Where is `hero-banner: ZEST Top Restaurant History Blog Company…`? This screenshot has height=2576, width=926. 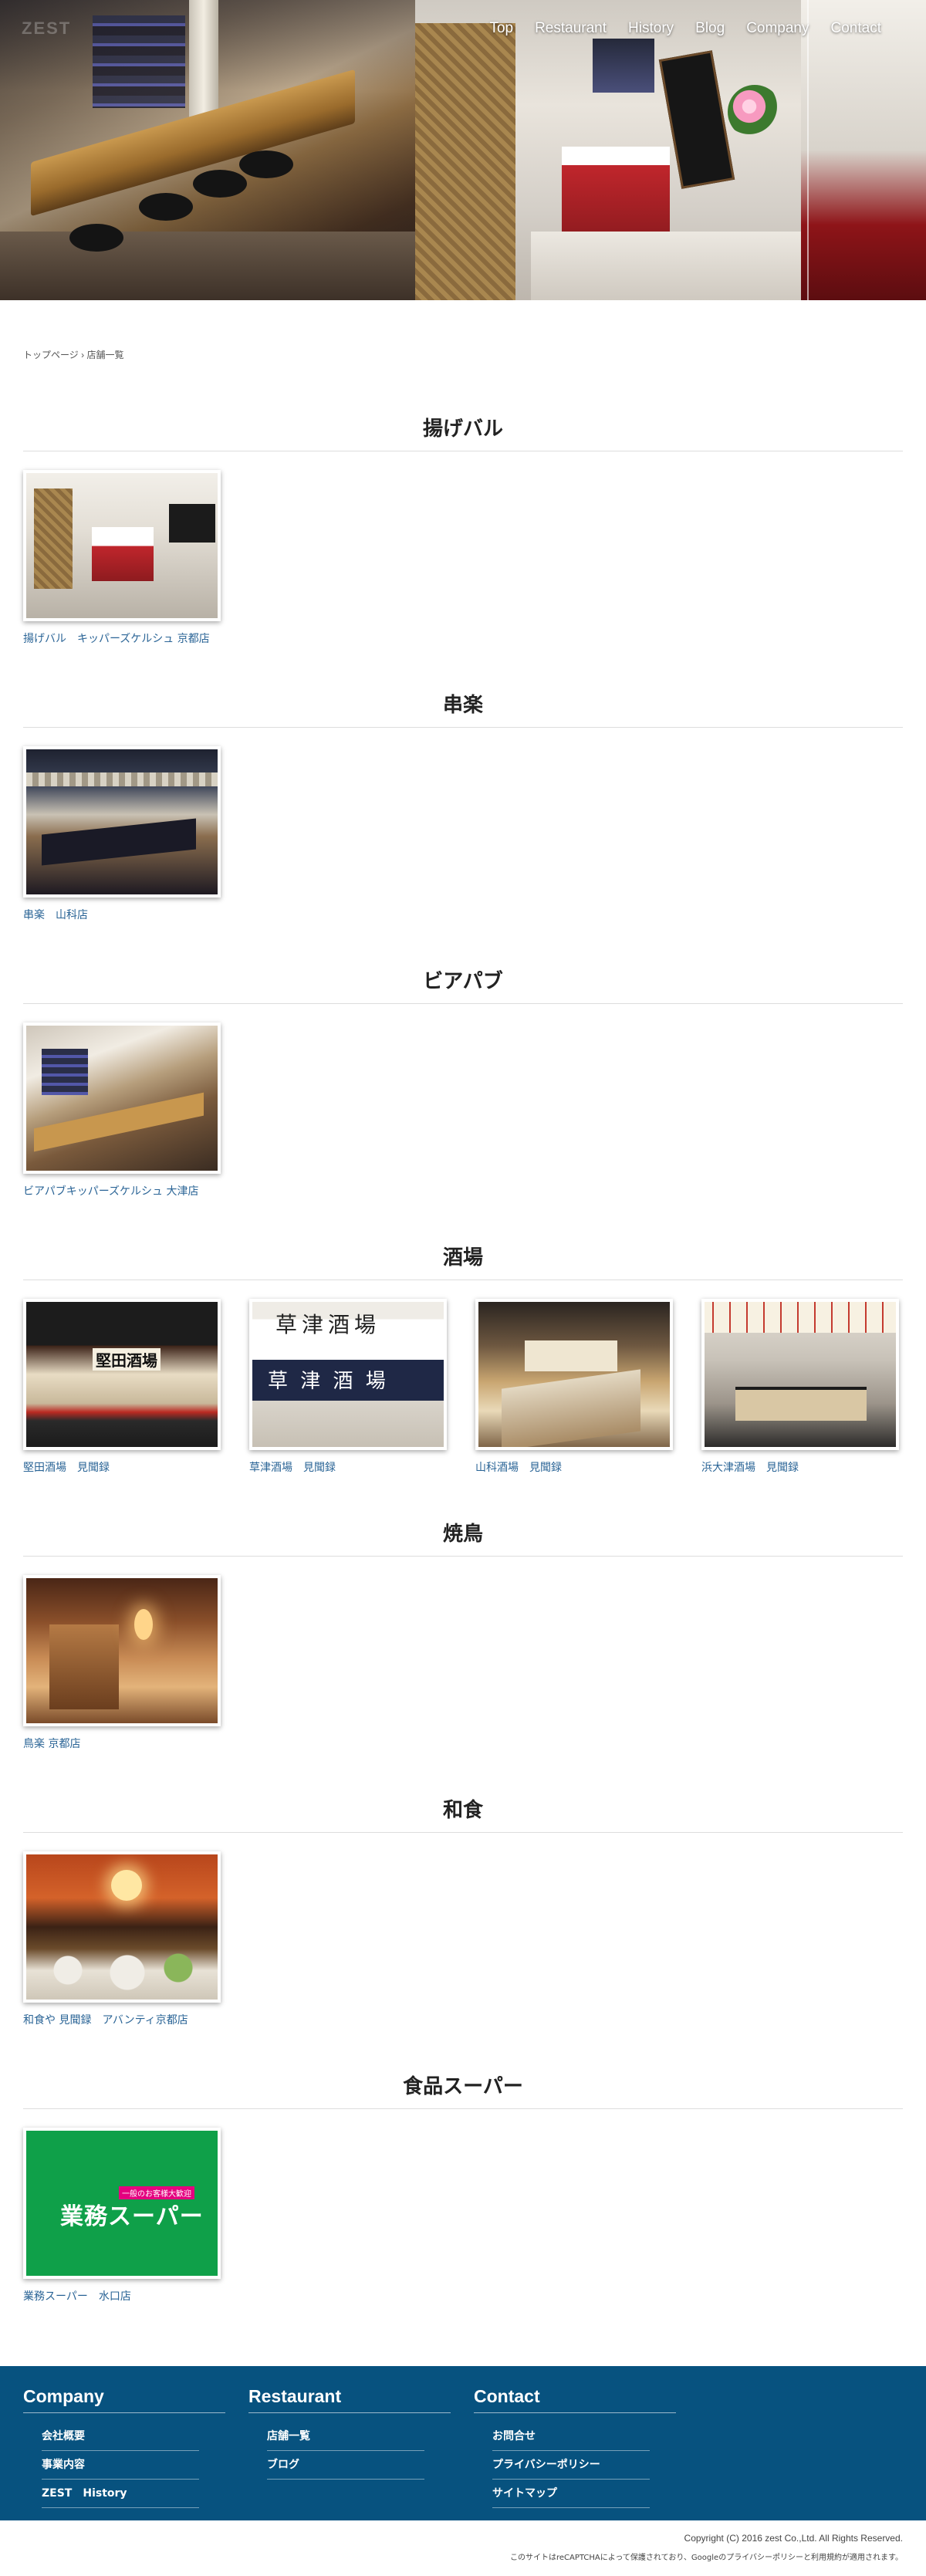 hero-banner: ZEST Top Restaurant History Blog Company… is located at coordinates (463, 150).